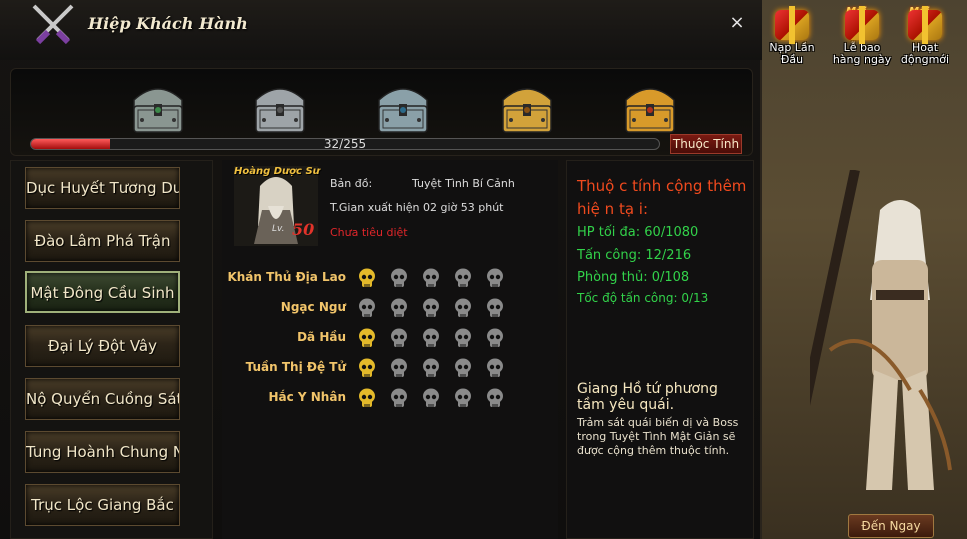 The width and height of the screenshot is (967, 539). I want to click on reward-progress-bar: 32/255, so click(345, 144).